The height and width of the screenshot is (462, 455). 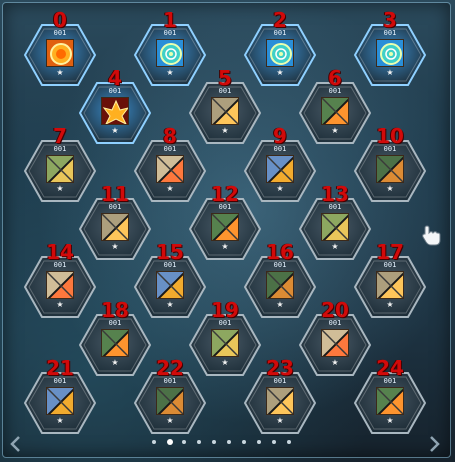 I want to click on next-page-button, so click(x=434, y=444).